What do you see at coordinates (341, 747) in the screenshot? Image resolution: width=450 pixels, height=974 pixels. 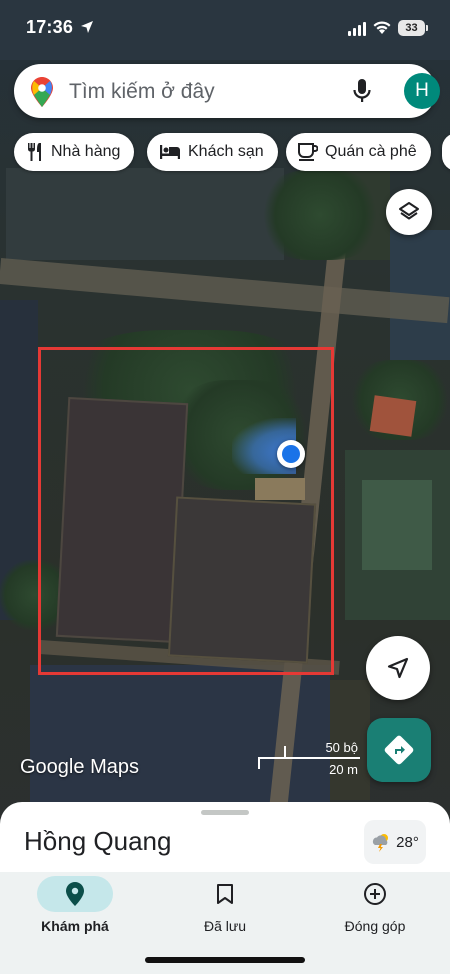 I see `scale-imperial-label: 50 bộ` at bounding box center [341, 747].